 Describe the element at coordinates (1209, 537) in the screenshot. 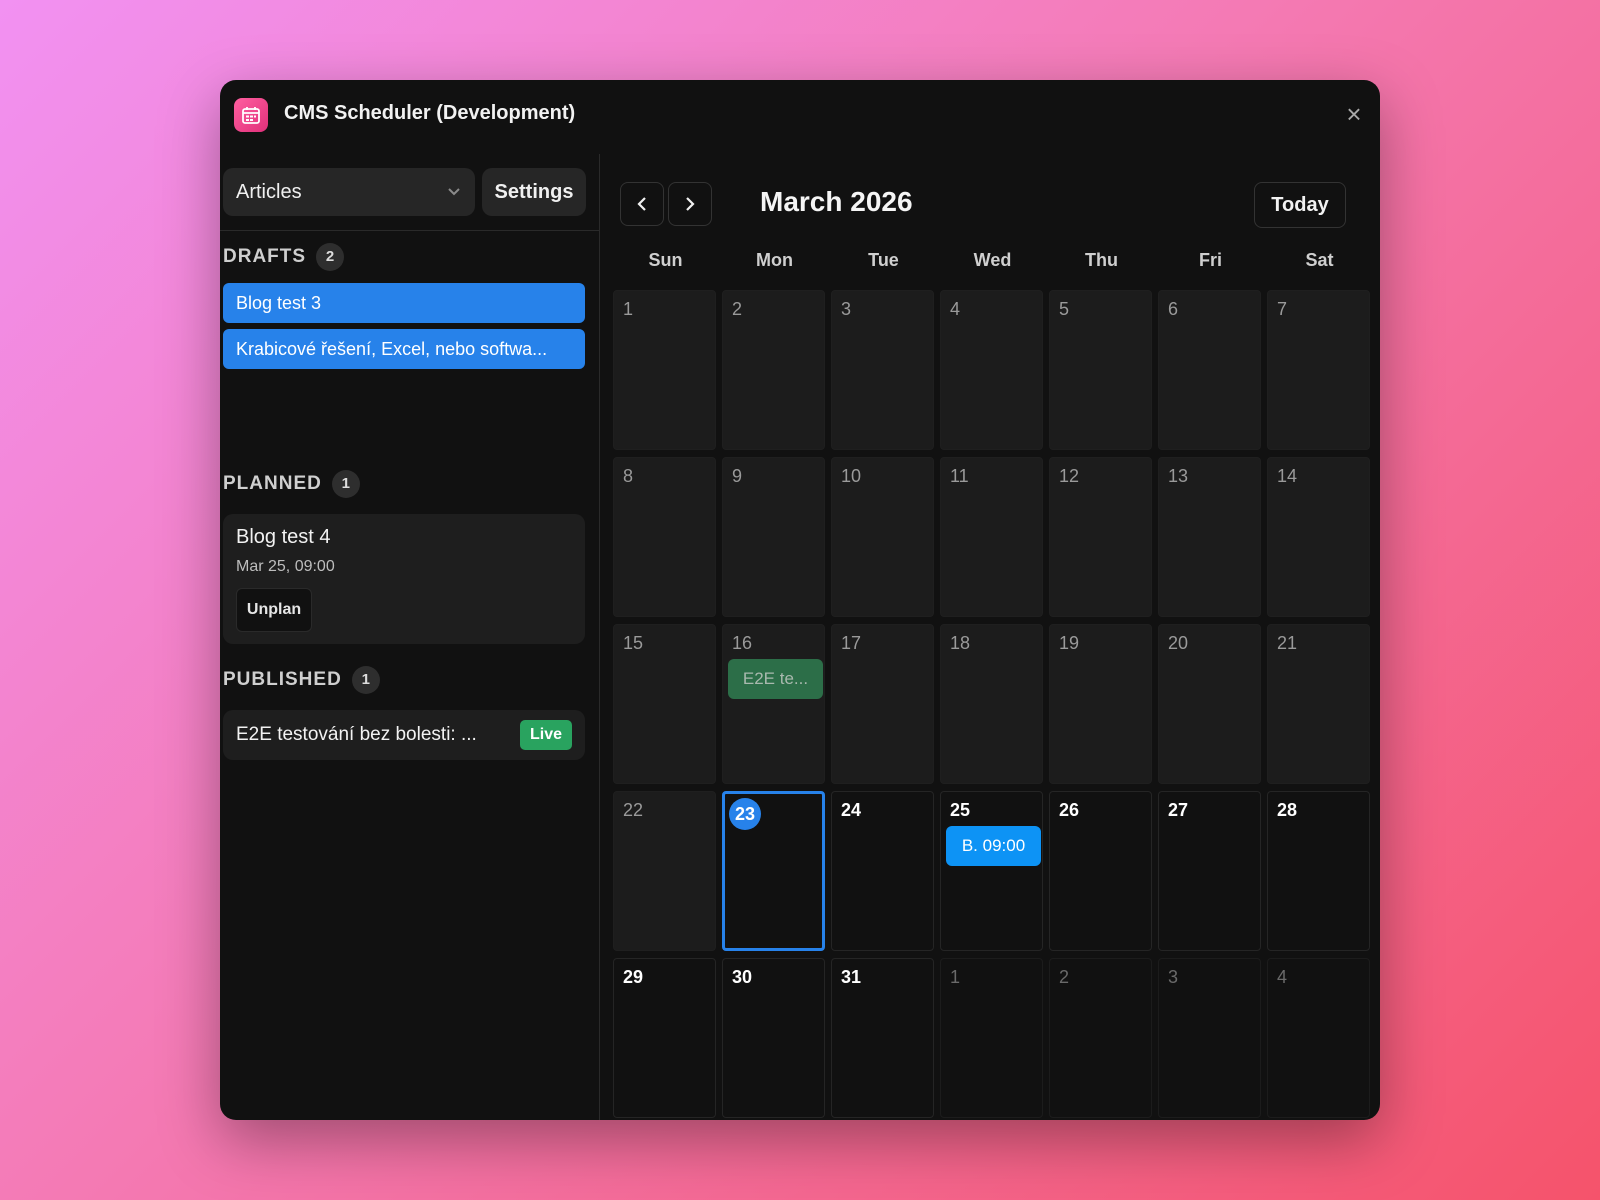

I see `day-cell: 13` at that location.